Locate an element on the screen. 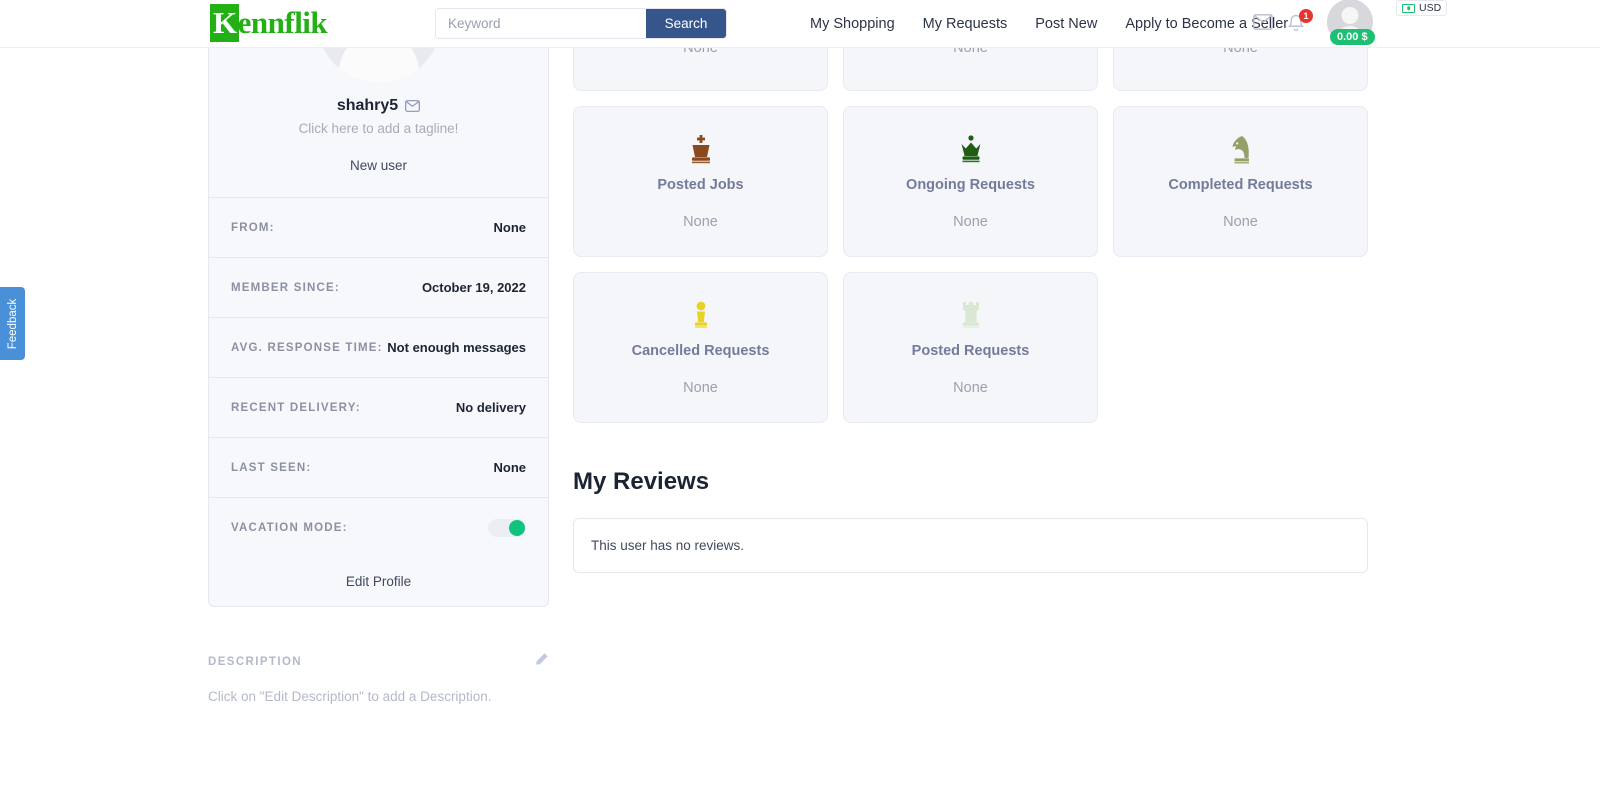 Image resolution: width=1600 pixels, height=796 pixels. chess-queen-icon is located at coordinates (971, 150).